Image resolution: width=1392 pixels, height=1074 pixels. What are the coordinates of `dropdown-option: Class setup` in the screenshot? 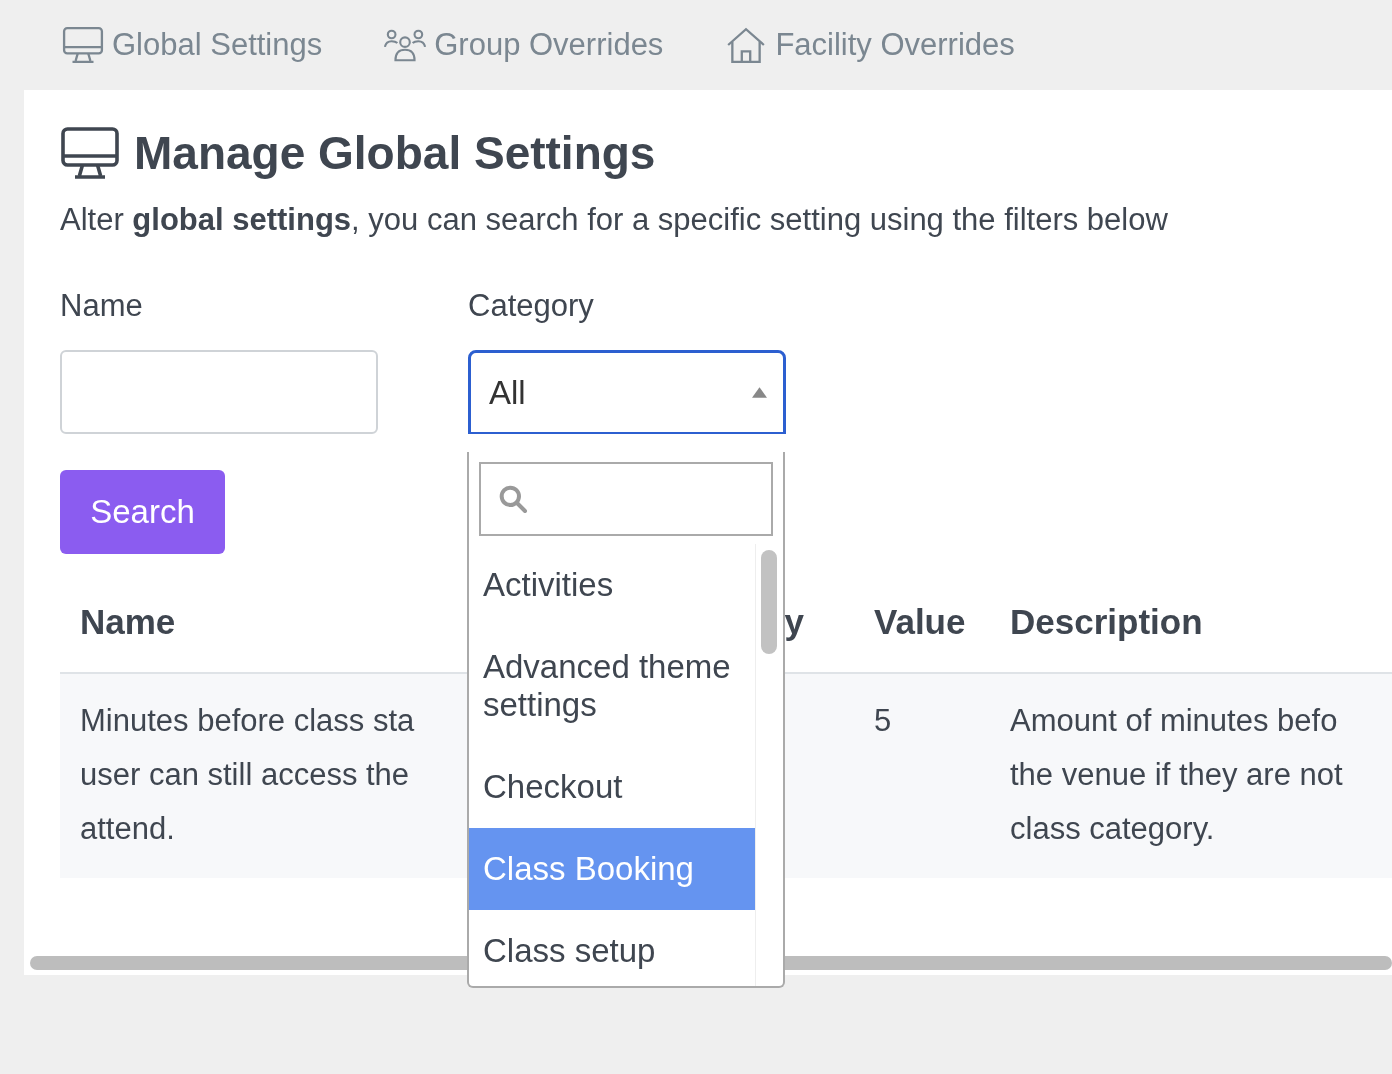 It's located at (612, 948).